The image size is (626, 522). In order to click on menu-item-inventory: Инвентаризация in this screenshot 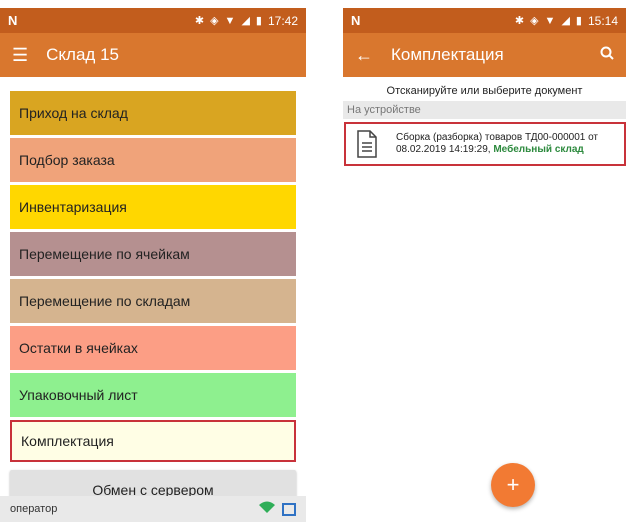, I will do `click(153, 208)`.